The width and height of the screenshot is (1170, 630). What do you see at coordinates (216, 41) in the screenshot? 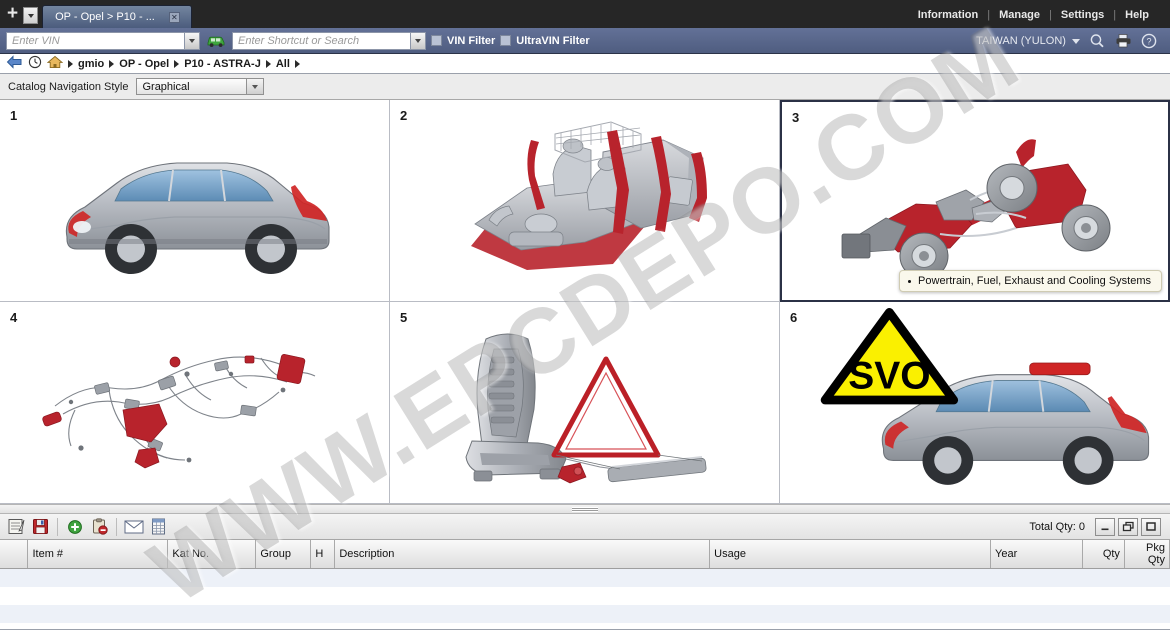
I see `green-car-icon` at bounding box center [216, 41].